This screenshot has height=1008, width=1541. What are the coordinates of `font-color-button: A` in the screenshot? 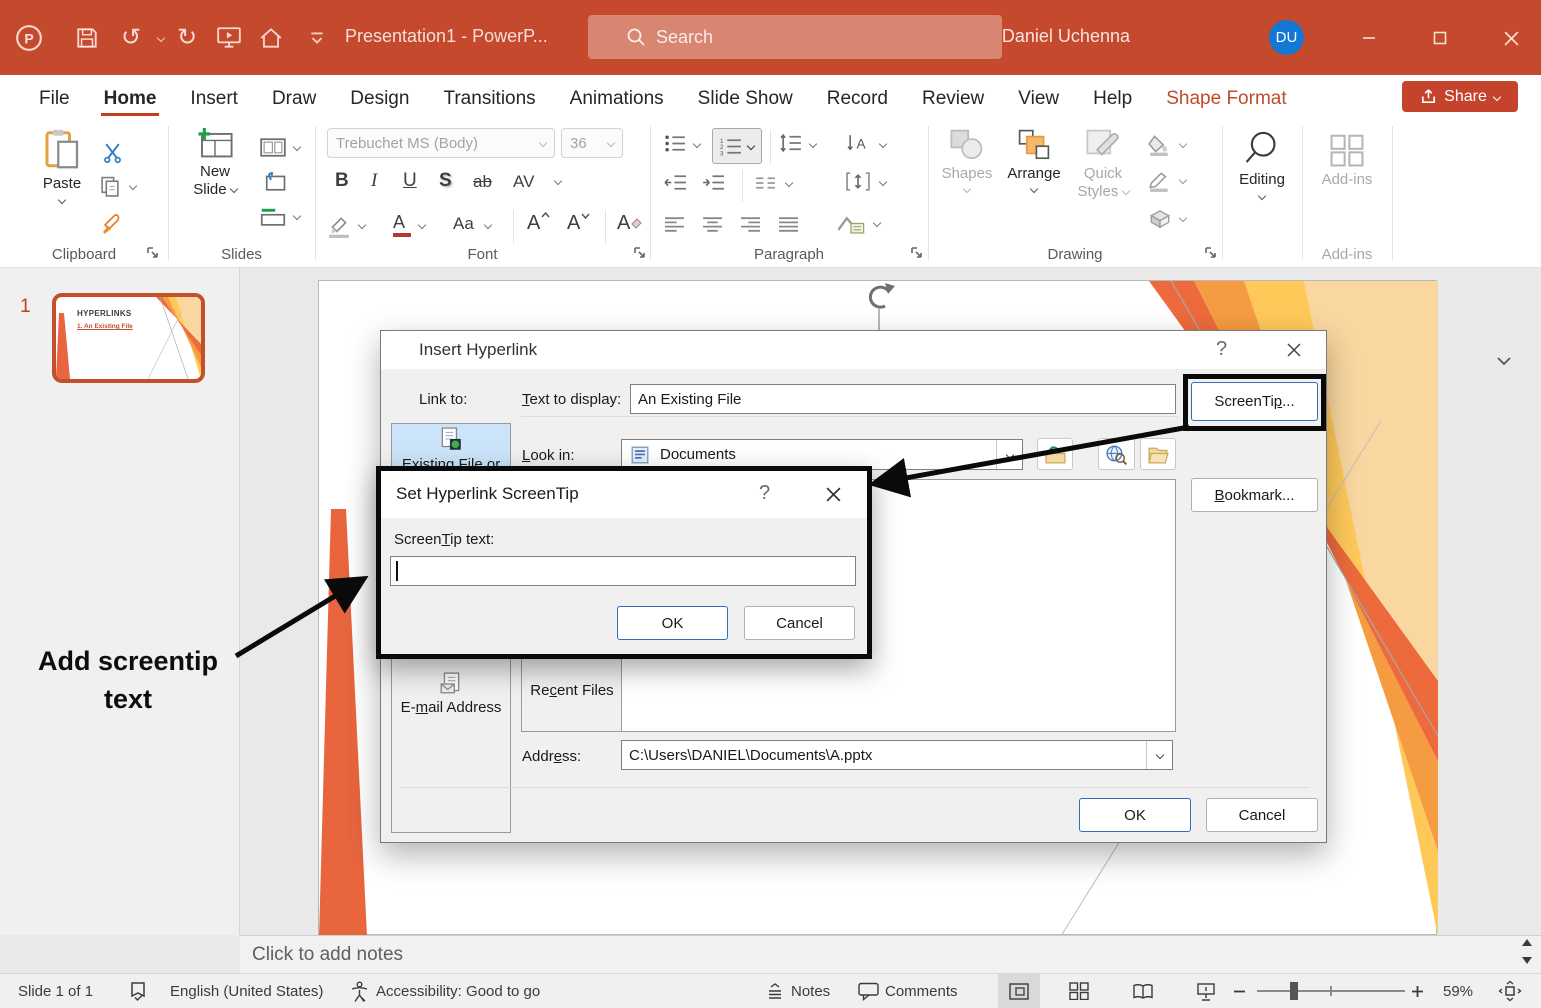 It's located at (402, 224).